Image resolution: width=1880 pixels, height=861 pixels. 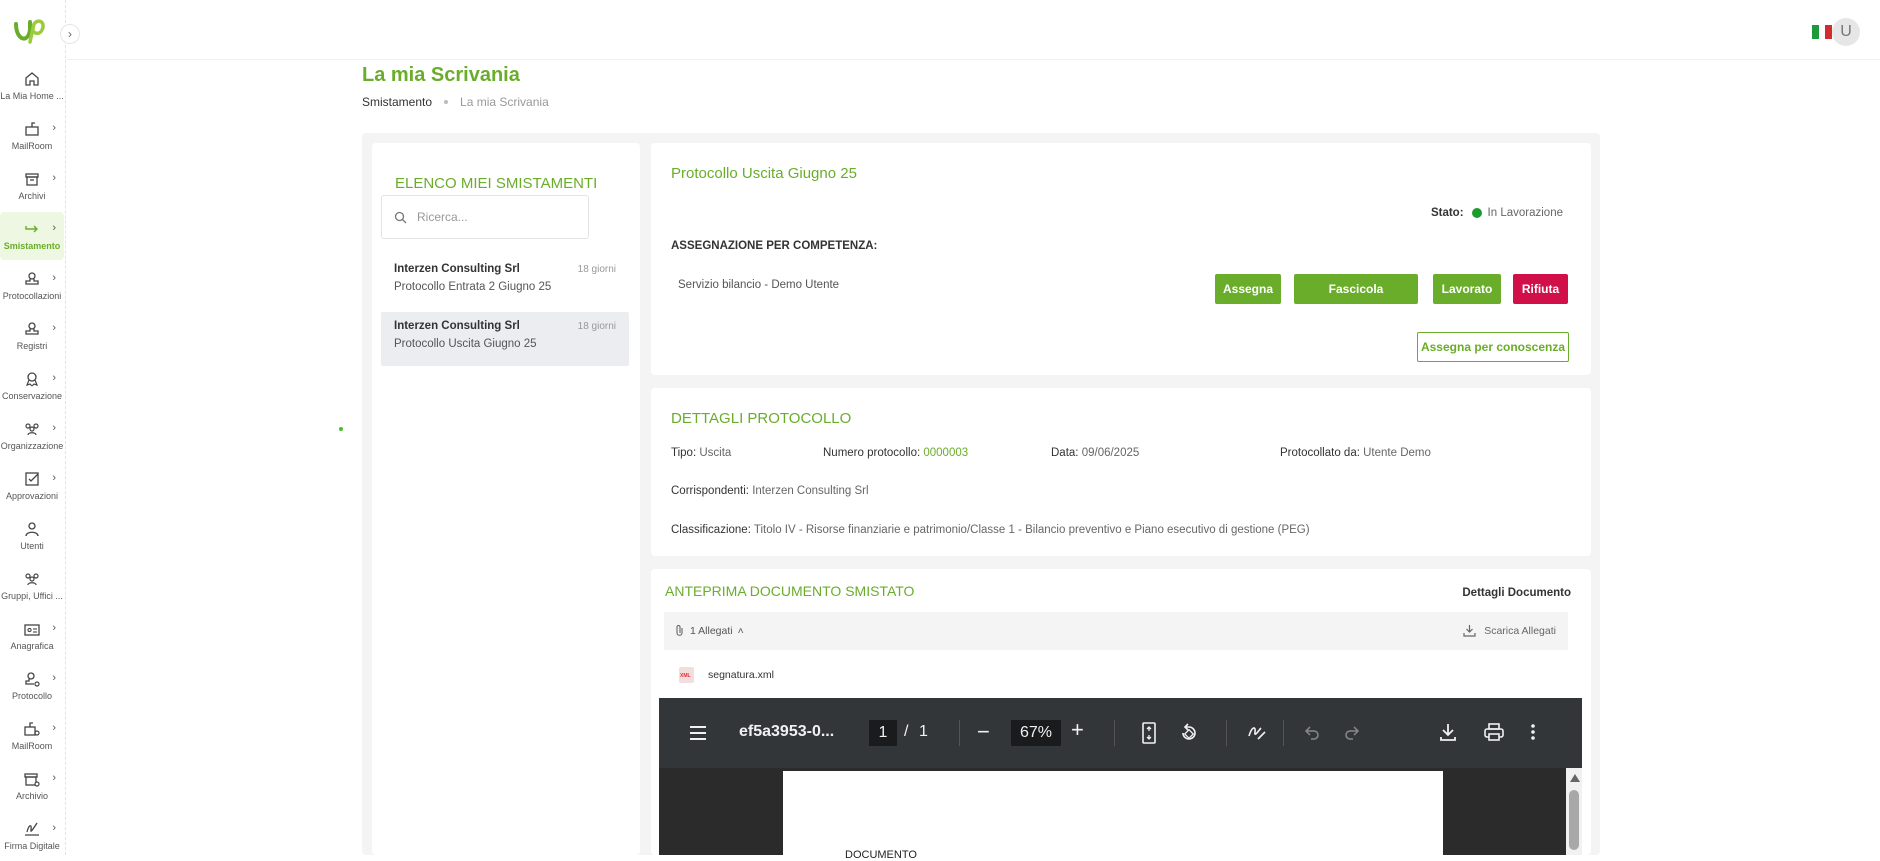 I want to click on protocollato-da-label: Protocollato da:, so click(x=1320, y=453).